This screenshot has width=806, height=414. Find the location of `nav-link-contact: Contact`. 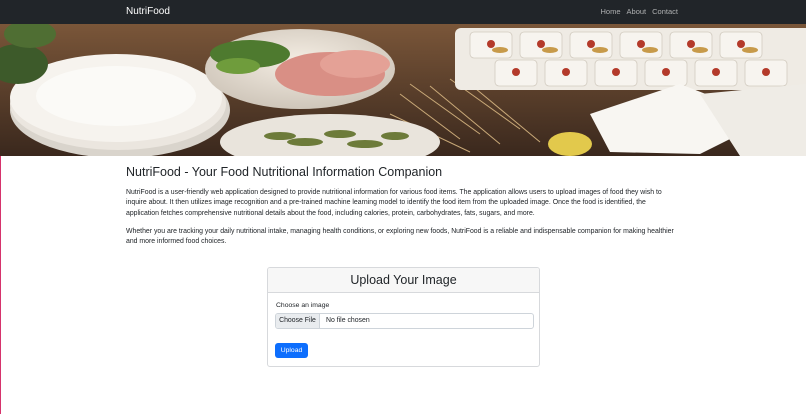

nav-link-contact: Contact is located at coordinates (665, 12).